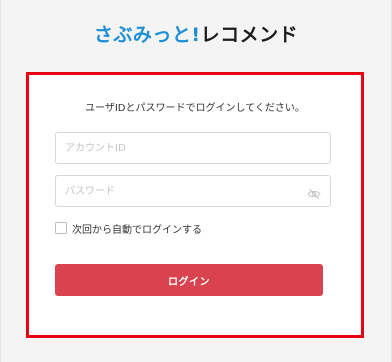 This screenshot has height=362, width=392. What do you see at coordinates (147, 35) in the screenshot?
I see `brand-name-primary: さぶみっと!` at bounding box center [147, 35].